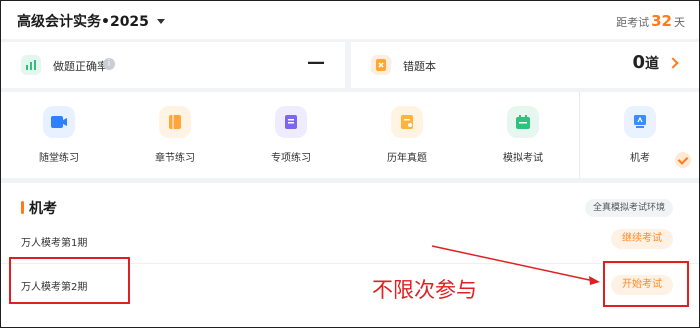 This screenshot has width=700, height=328. I want to click on wrong-book-icon, so click(381, 65).